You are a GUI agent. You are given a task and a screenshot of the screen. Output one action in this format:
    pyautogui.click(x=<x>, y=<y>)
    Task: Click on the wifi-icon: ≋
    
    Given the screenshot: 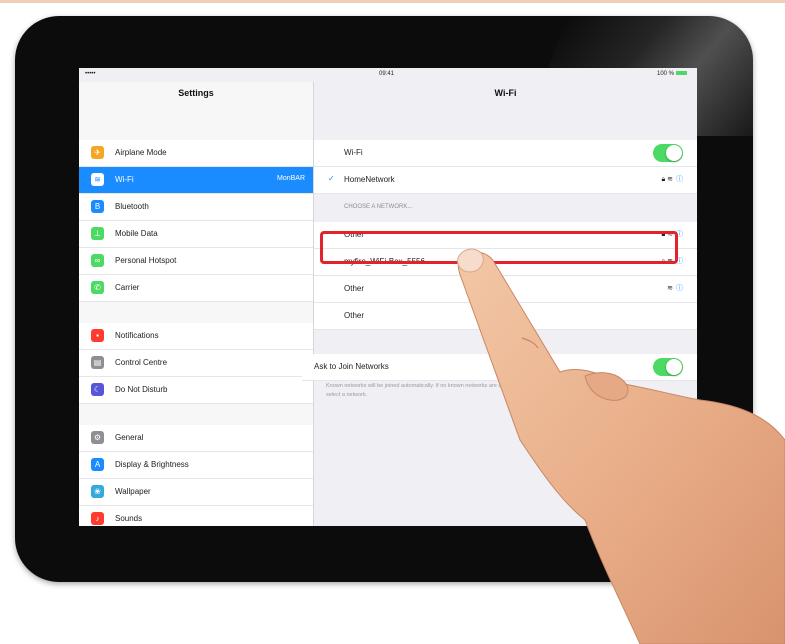 What is the action you would take?
    pyautogui.click(x=97, y=179)
    